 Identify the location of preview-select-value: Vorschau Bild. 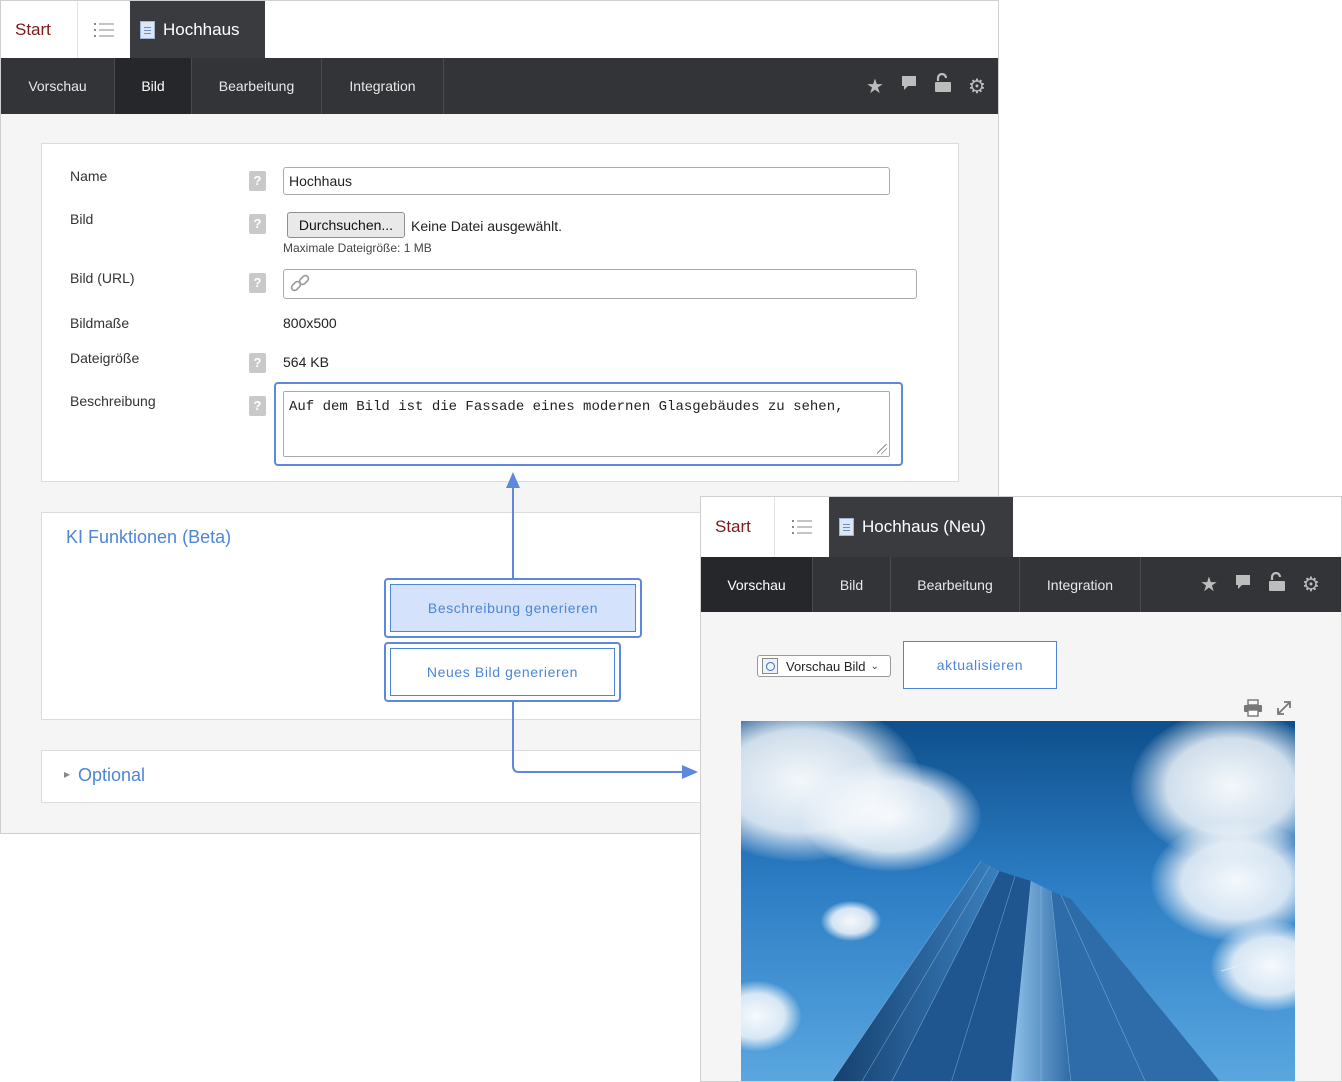
(826, 666).